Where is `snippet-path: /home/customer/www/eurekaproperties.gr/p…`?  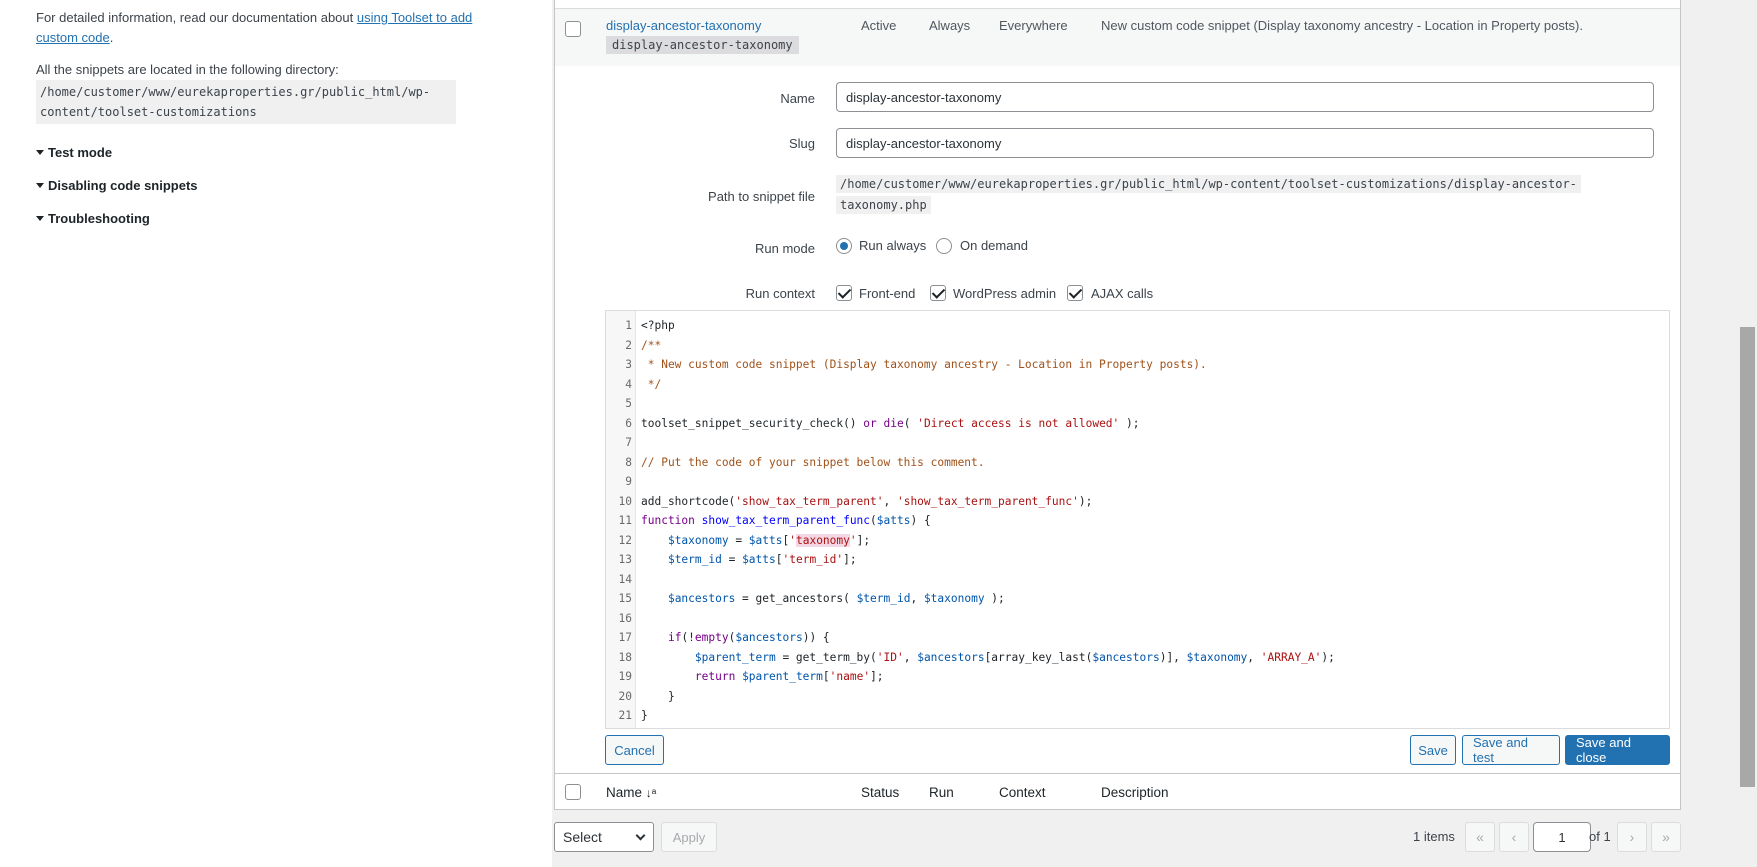 snippet-path: /home/customer/www/eurekaproperties.gr/p… is located at coordinates (1216, 195).